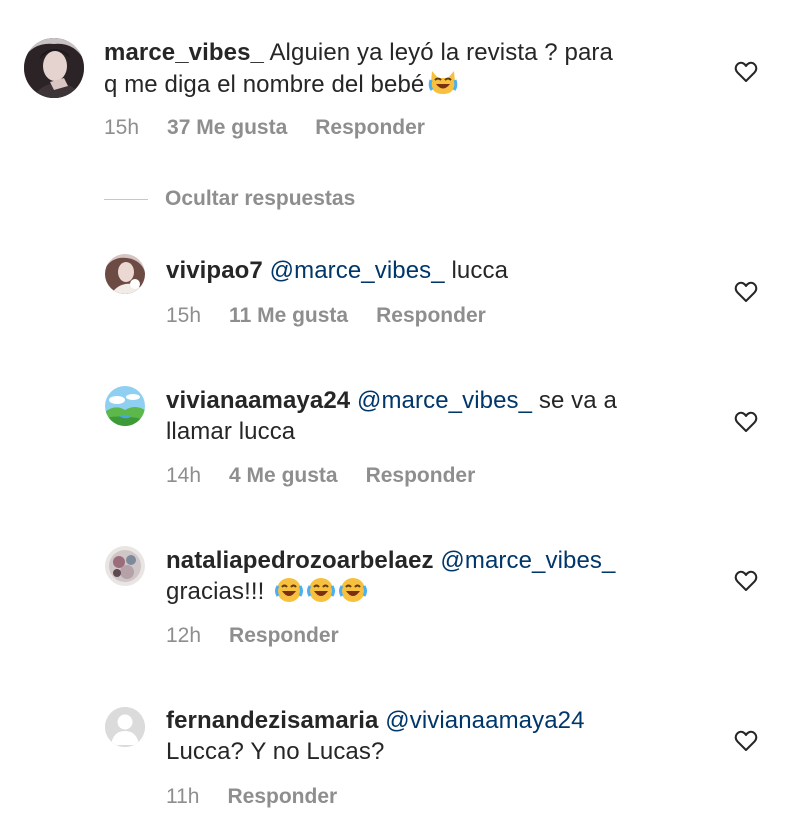  I want to click on comment-text: lucca, so click(480, 270).